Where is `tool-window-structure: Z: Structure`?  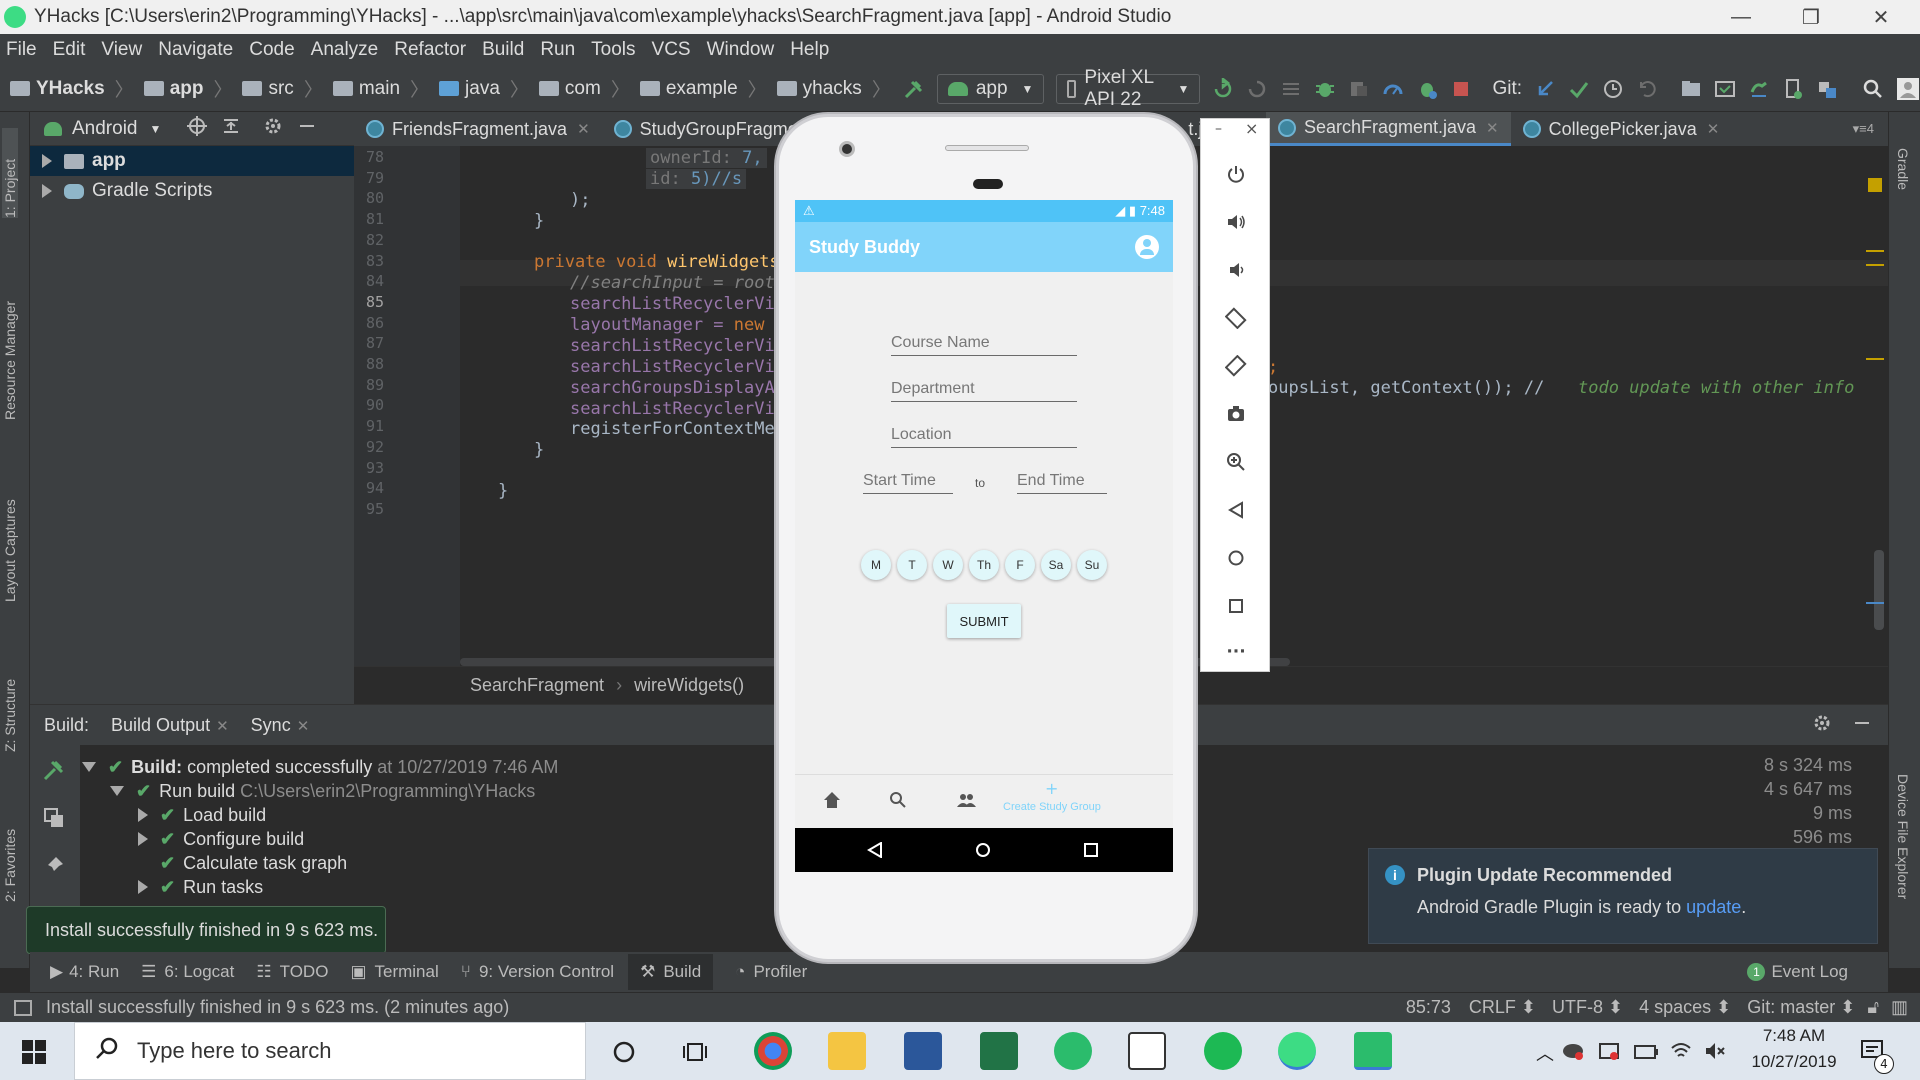 tool-window-structure: Z: Structure is located at coordinates (10, 702).